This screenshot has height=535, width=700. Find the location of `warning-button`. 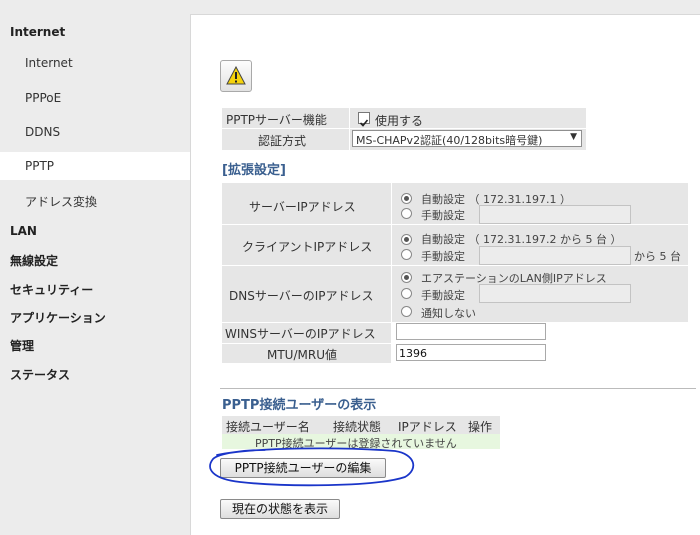

warning-button is located at coordinates (236, 76).